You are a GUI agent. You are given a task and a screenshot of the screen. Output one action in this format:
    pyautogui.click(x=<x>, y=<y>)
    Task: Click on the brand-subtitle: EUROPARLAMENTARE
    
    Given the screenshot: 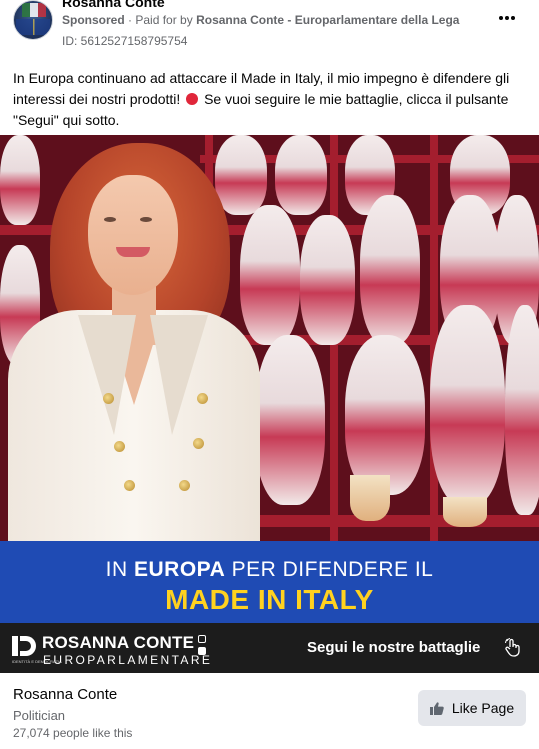 What is the action you would take?
    pyautogui.click(x=128, y=660)
    